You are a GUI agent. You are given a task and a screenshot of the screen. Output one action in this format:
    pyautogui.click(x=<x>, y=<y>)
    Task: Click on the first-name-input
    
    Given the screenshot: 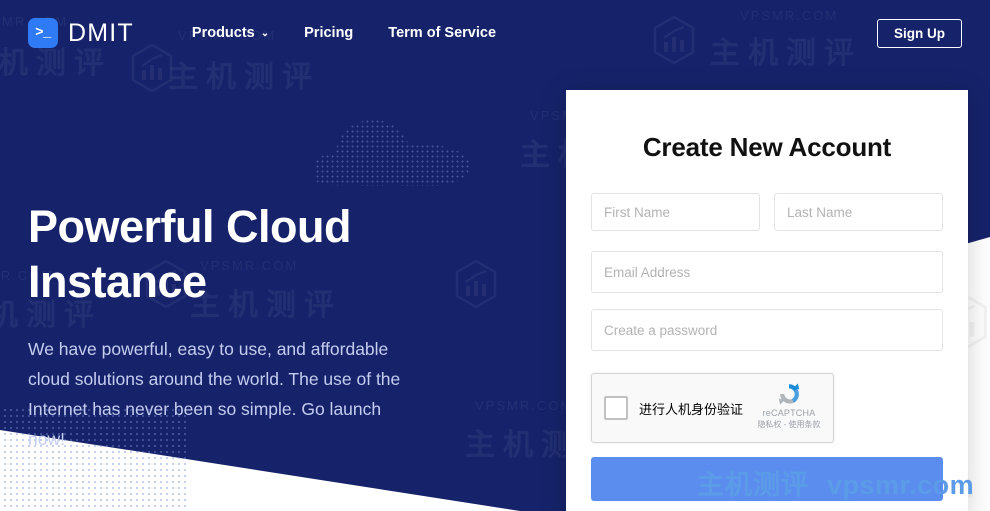 What is the action you would take?
    pyautogui.click(x=675, y=212)
    